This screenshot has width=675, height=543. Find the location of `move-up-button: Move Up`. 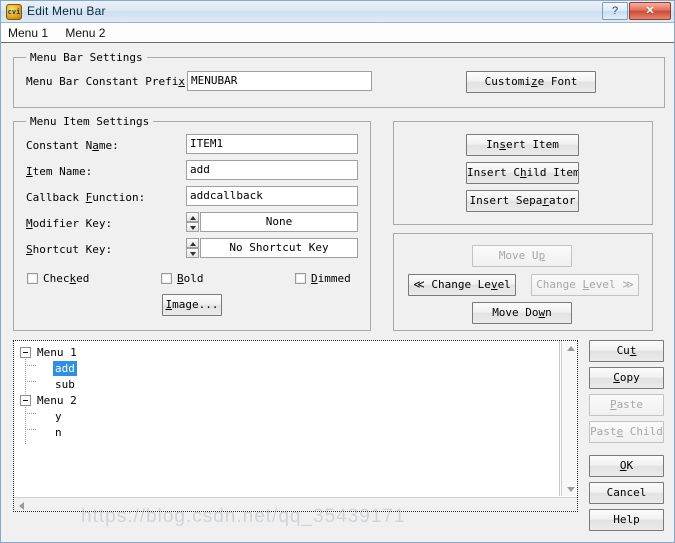

move-up-button: Move Up is located at coordinates (522, 256).